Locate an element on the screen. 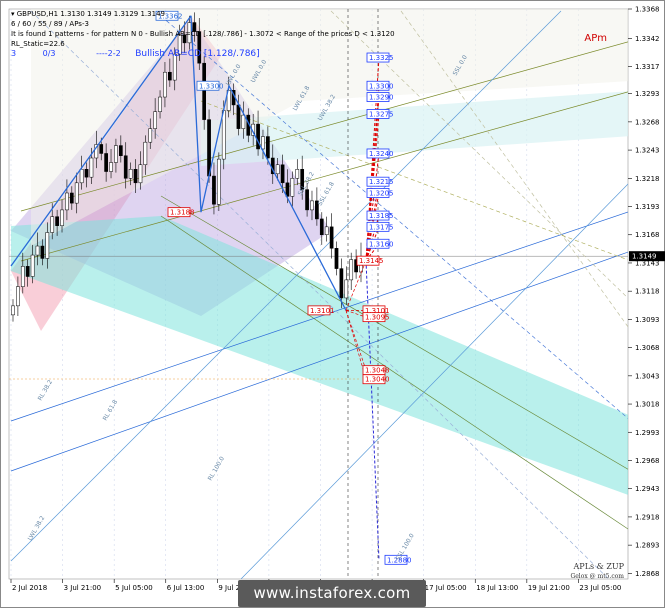  y-tick-label: 1.3118 is located at coordinates (647, 292).